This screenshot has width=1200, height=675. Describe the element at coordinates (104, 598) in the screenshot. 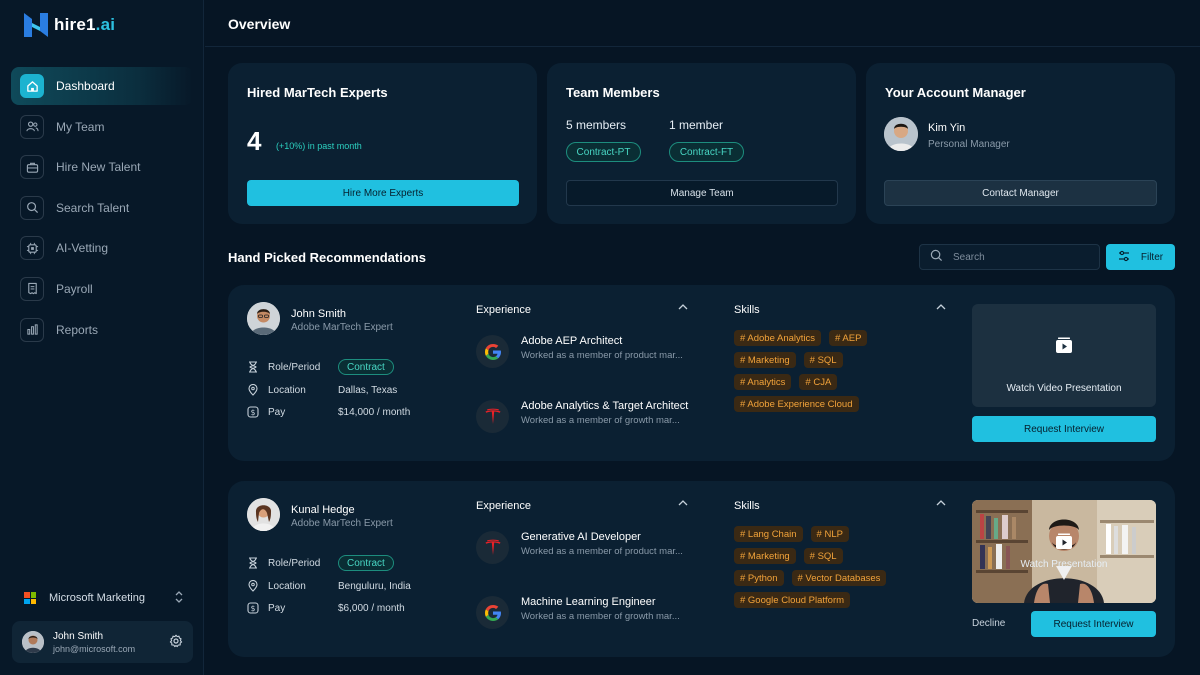

I see `org-switcher: Microsoft Marketing` at that location.